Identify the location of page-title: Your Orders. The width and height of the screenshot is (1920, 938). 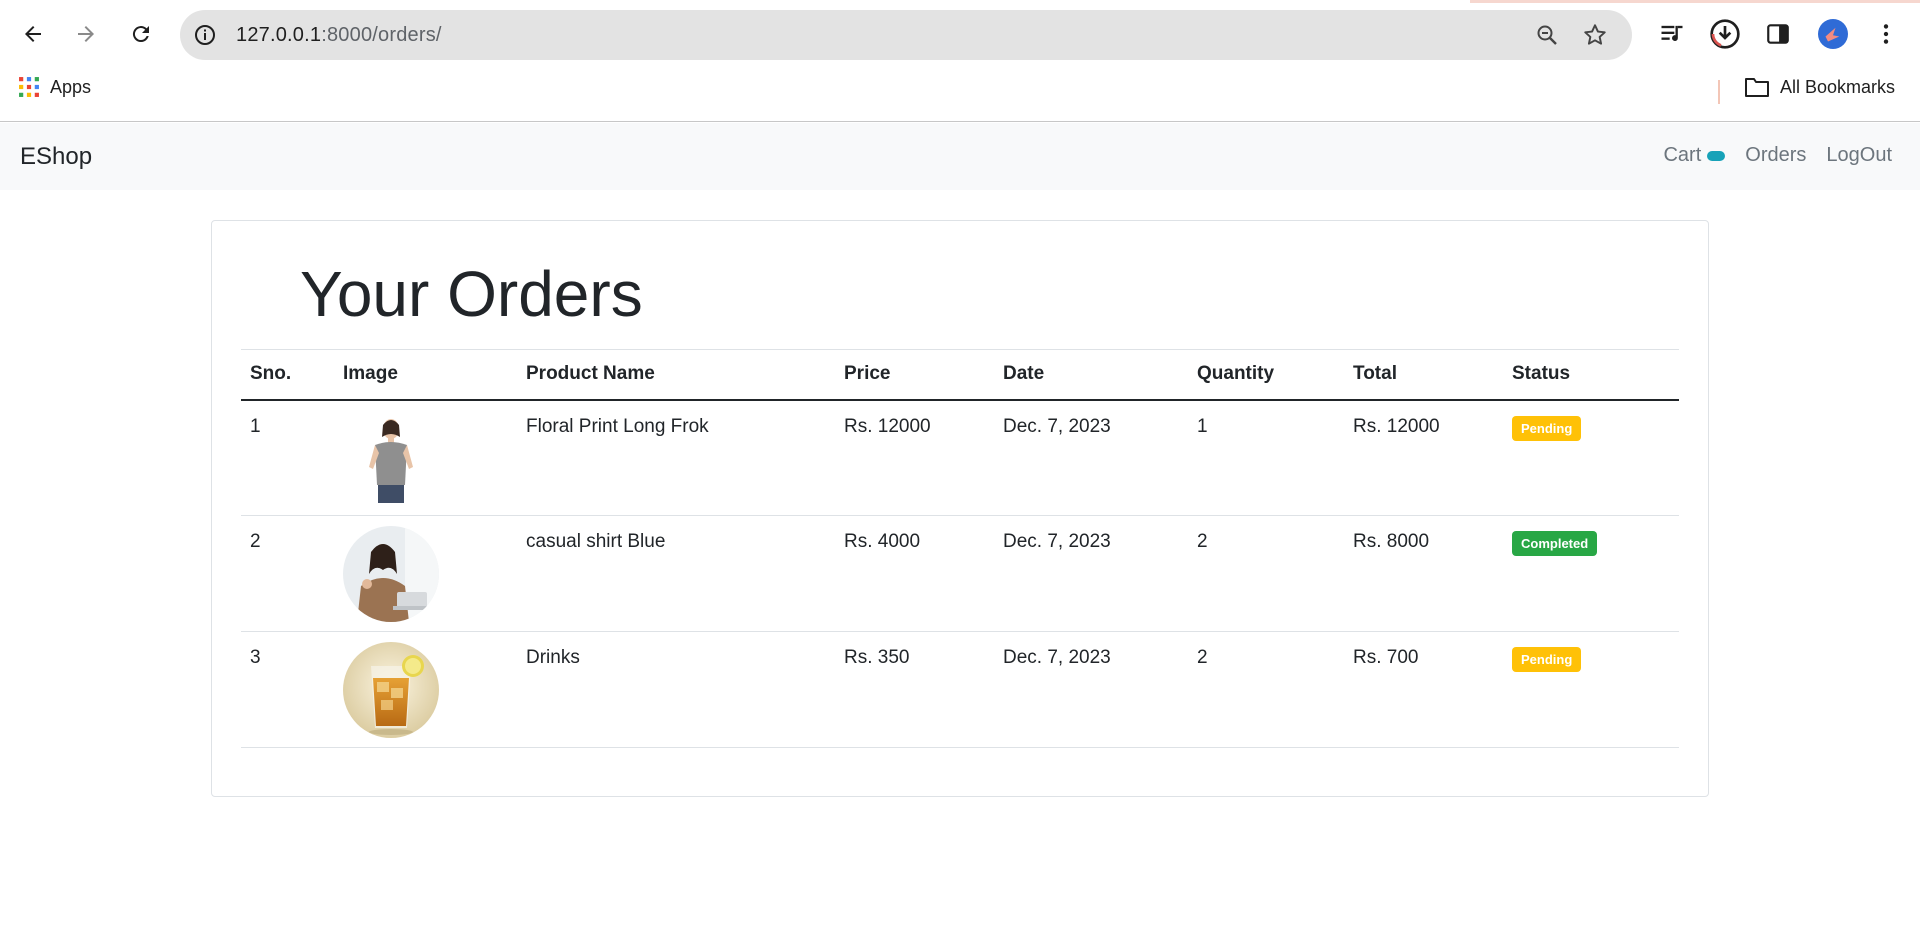
(471, 294).